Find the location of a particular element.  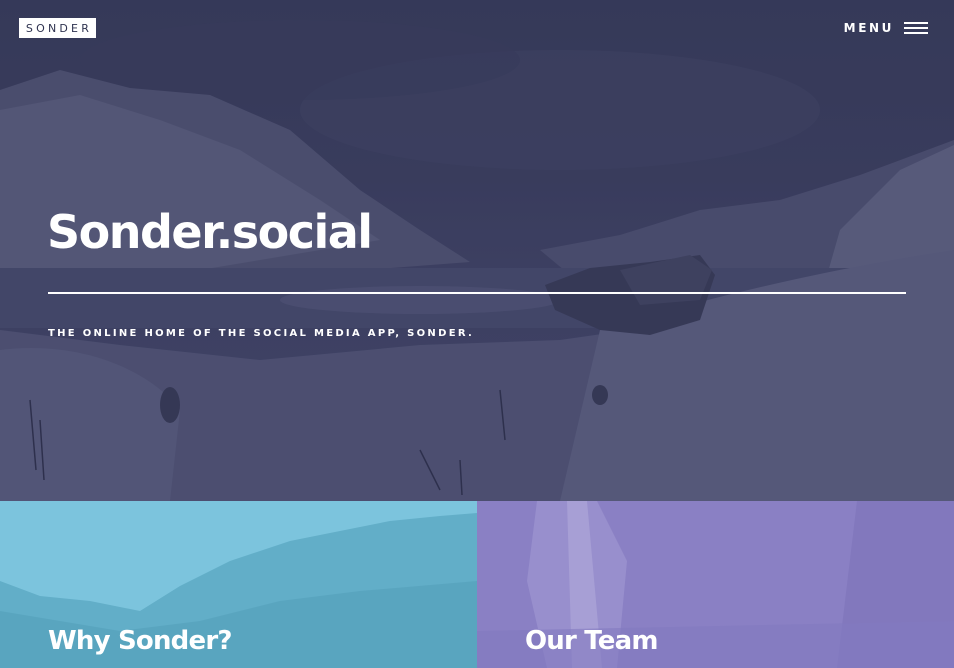

hero-title: Sonder.social is located at coordinates (210, 232).